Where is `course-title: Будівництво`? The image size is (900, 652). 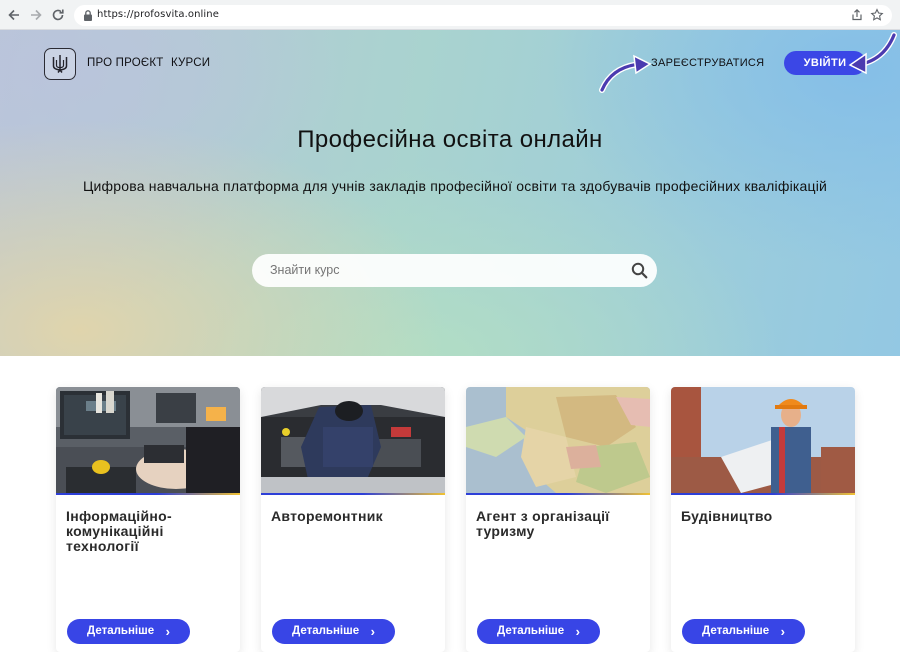 course-title: Будівництво is located at coordinates (765, 516).